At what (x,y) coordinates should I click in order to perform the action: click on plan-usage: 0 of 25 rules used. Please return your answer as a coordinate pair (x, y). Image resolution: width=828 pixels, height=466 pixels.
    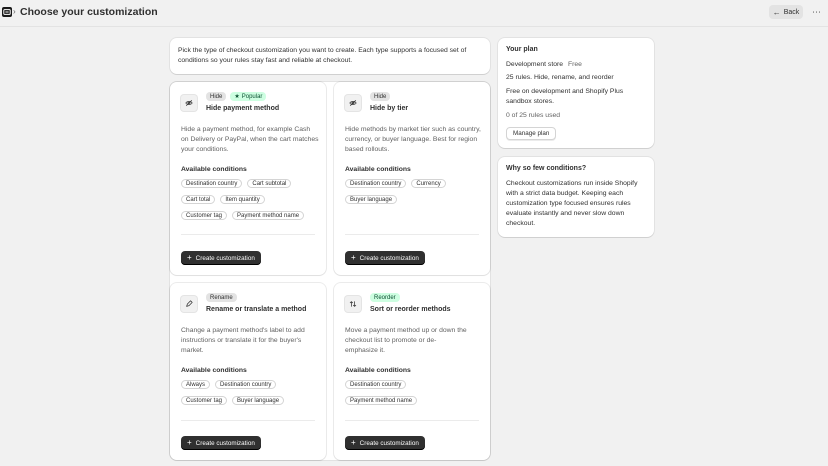
    Looking at the image, I should click on (533, 115).